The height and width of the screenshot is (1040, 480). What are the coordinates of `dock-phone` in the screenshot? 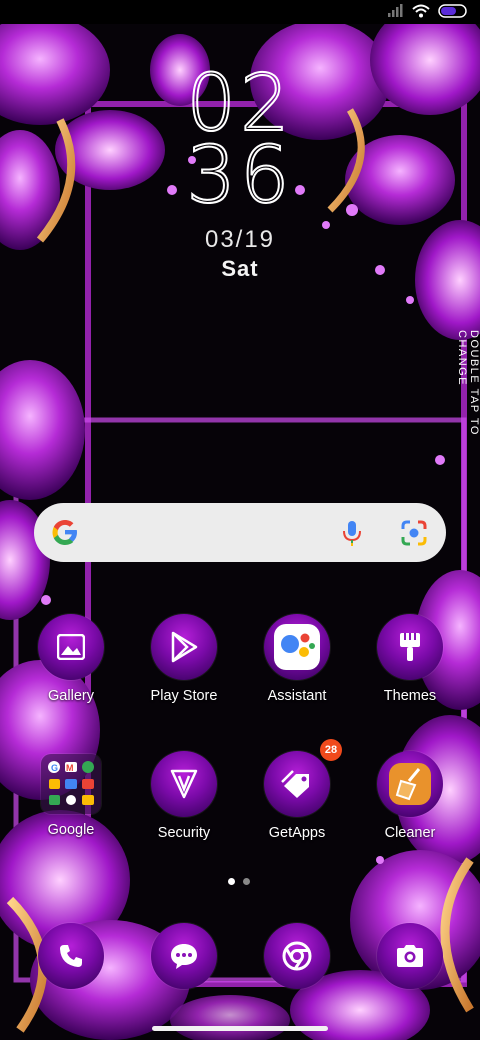 It's located at (71, 956).